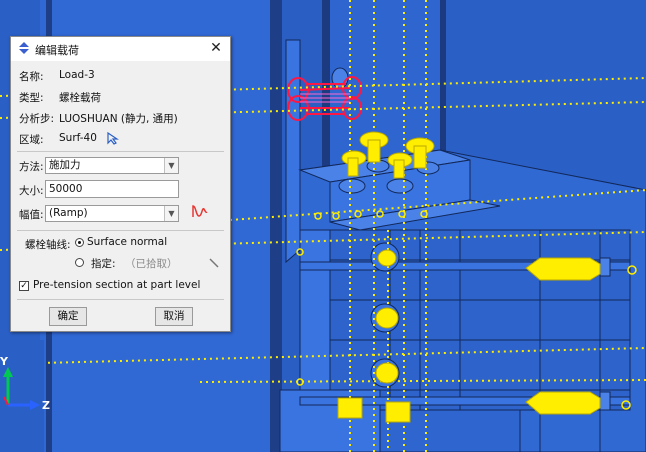  What do you see at coordinates (68, 213) in the screenshot?
I see `amplitude-select-value: (Ramp)` at bounding box center [68, 213].